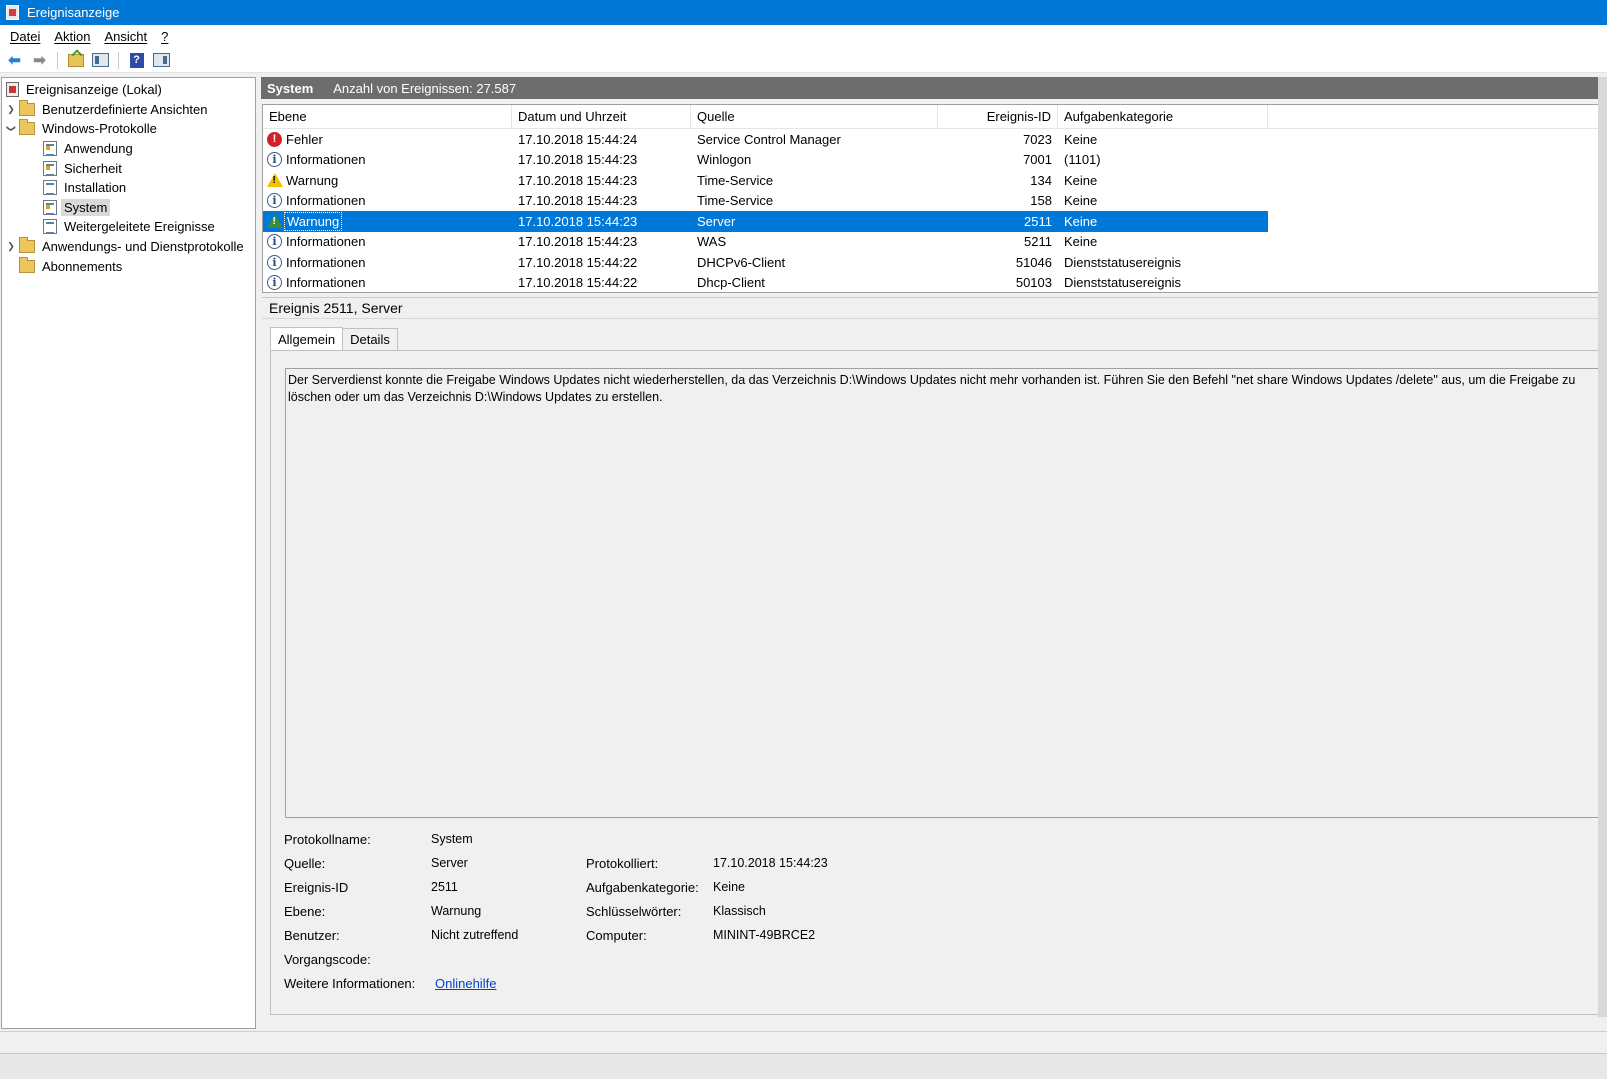 The image size is (1607, 1079). I want to click on help-button: ?, so click(136, 60).